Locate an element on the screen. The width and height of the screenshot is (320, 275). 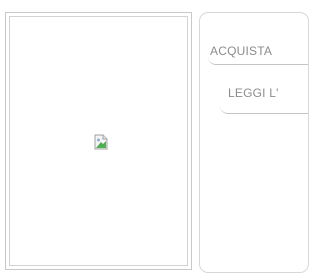
broken-image-icon is located at coordinates (101, 142).